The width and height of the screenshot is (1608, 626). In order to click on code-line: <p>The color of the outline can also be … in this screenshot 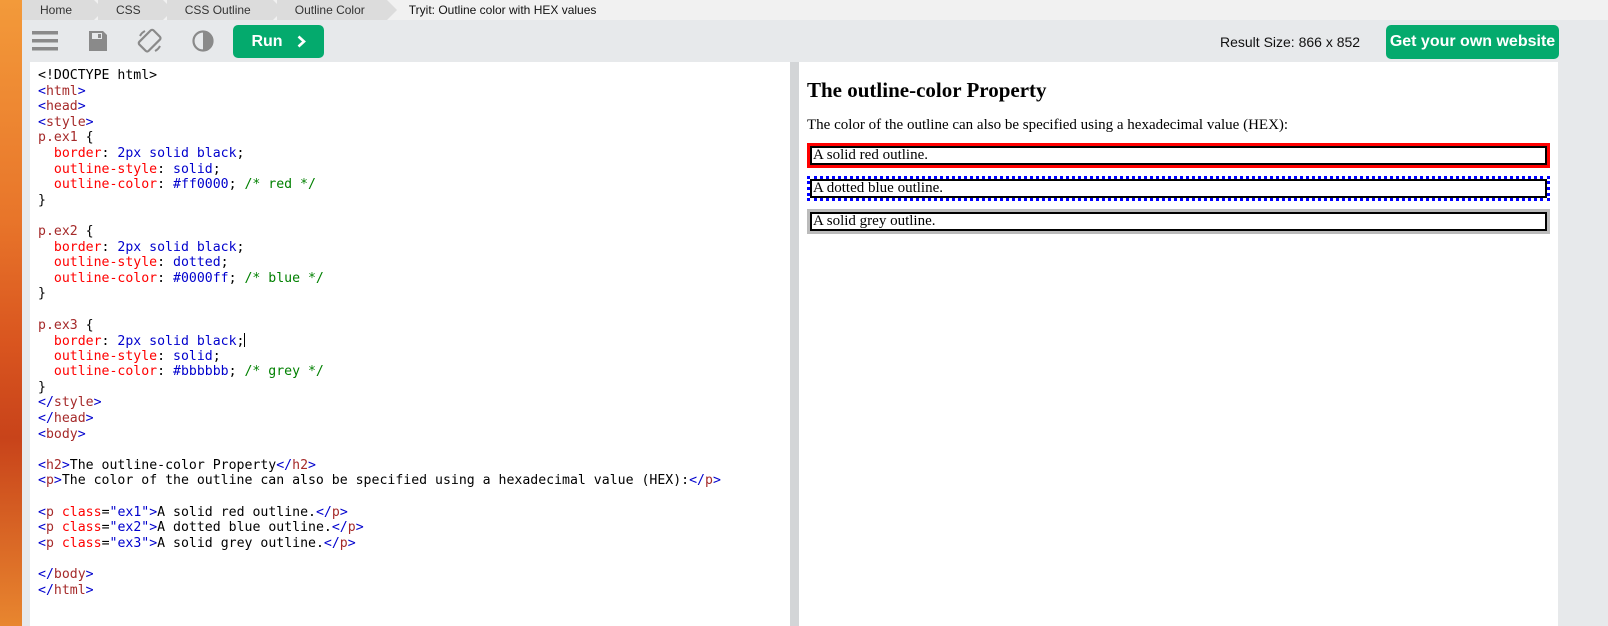, I will do `click(379, 481)`.